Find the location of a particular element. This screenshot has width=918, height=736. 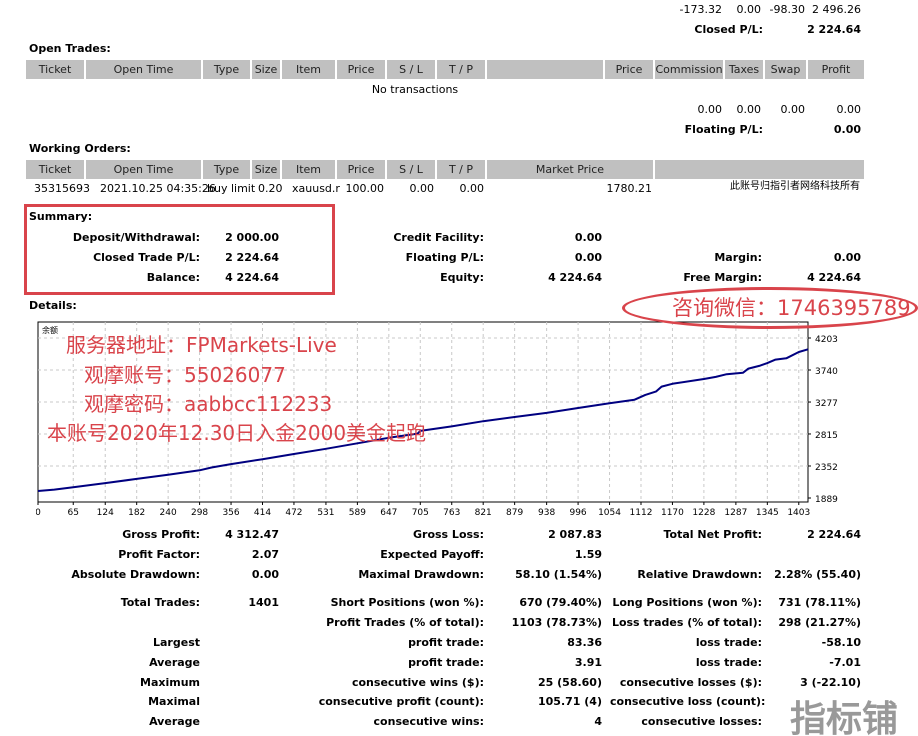

stat-value-col2: 4 is located at coordinates (598, 721).